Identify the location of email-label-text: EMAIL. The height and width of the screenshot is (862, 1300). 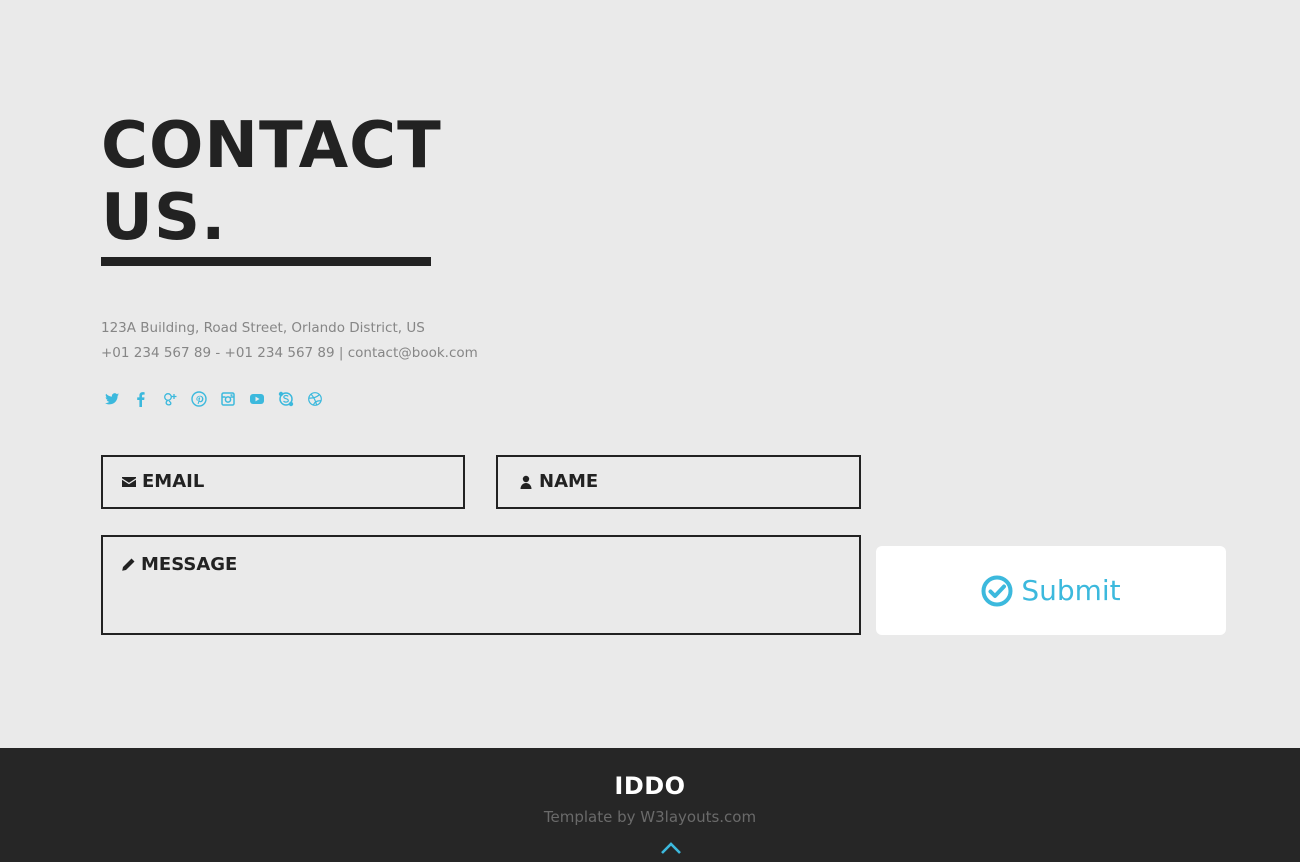
(173, 481).